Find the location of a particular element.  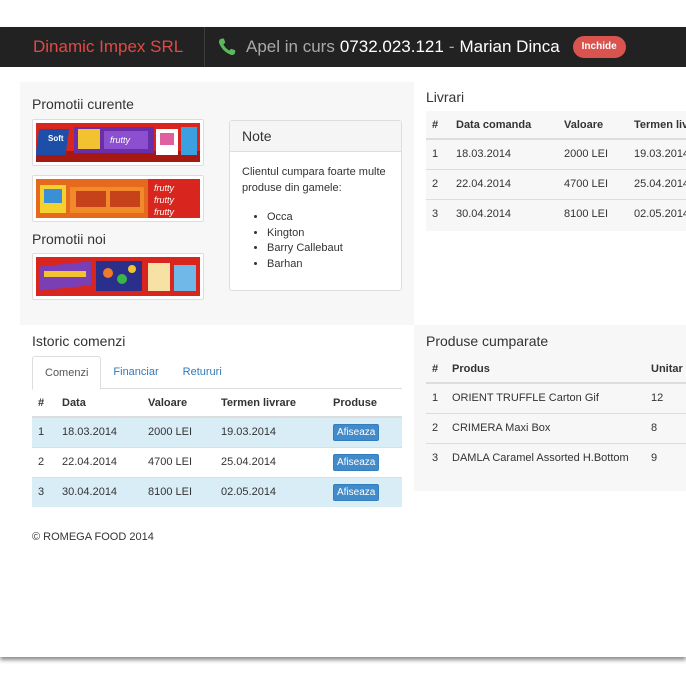

table-row: 3 30.04.2014 8100 LEI 02.05.2014 is located at coordinates (556, 213).